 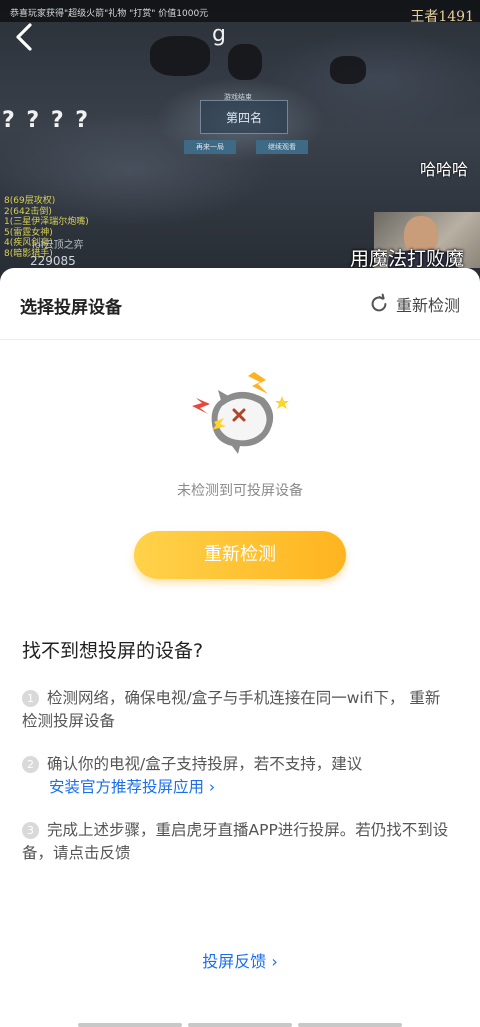 What do you see at coordinates (244, 117) in the screenshot?
I see `rank-panel: 第四名` at bounding box center [244, 117].